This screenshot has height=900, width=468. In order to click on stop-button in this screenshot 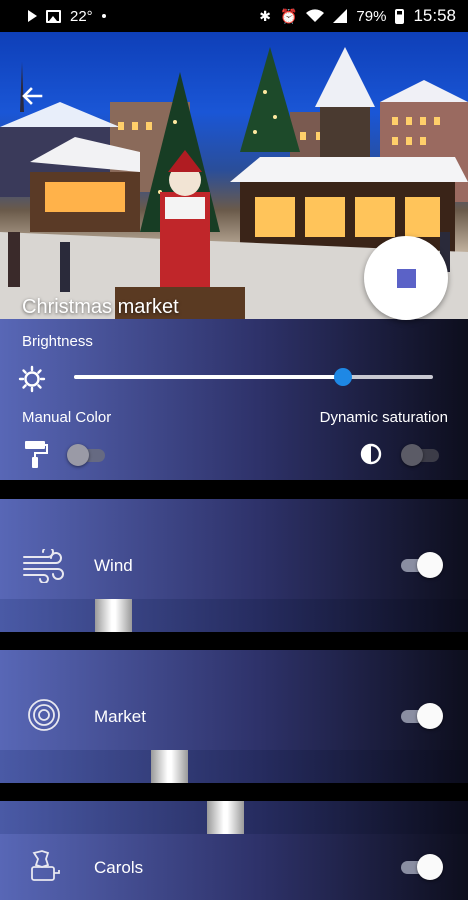, I will do `click(406, 278)`.